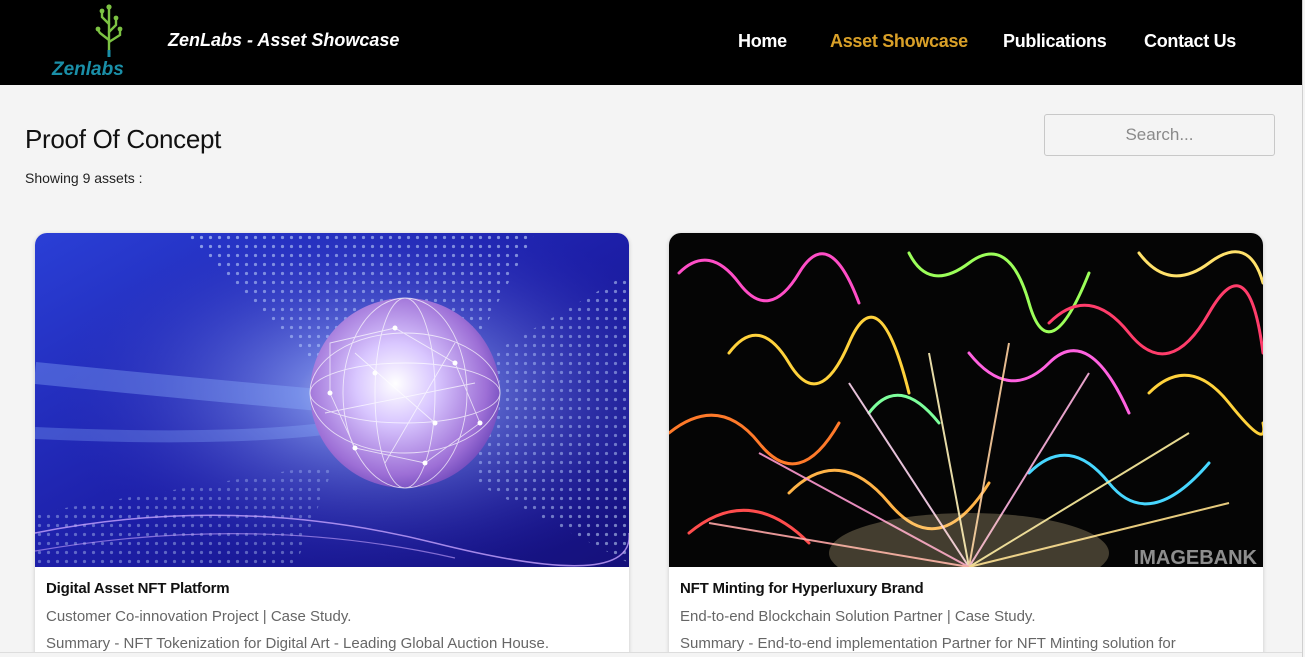  Describe the element at coordinates (1055, 41) in the screenshot. I see `nav-publications: Publications` at that location.